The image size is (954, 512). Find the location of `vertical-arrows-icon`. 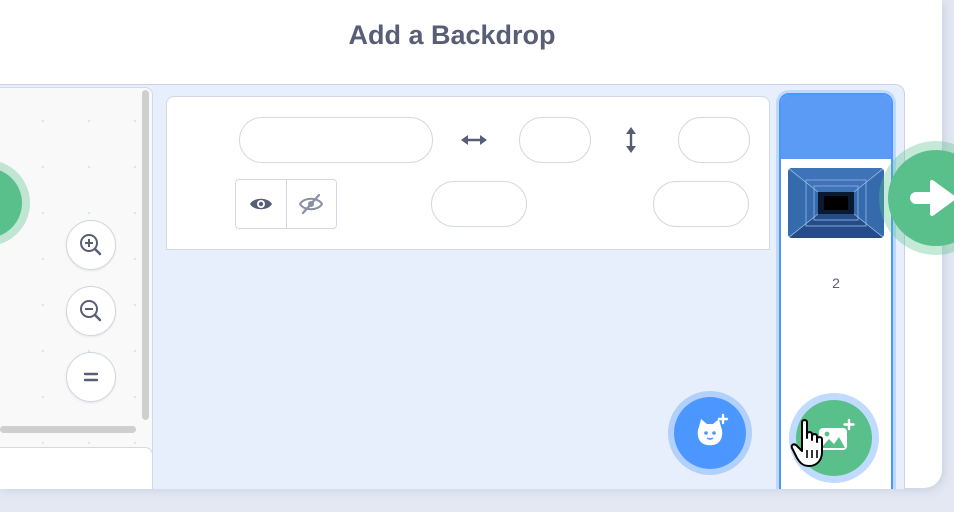

vertical-arrows-icon is located at coordinates (631, 140).